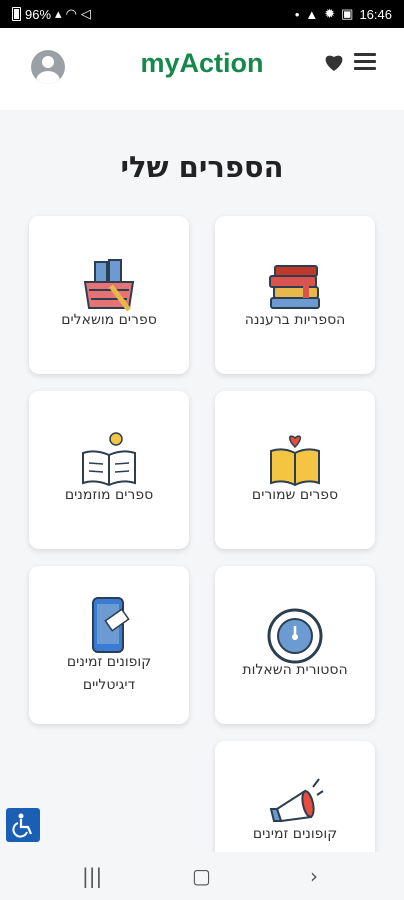  What do you see at coordinates (334, 62) in the screenshot?
I see `heart-icon` at bounding box center [334, 62].